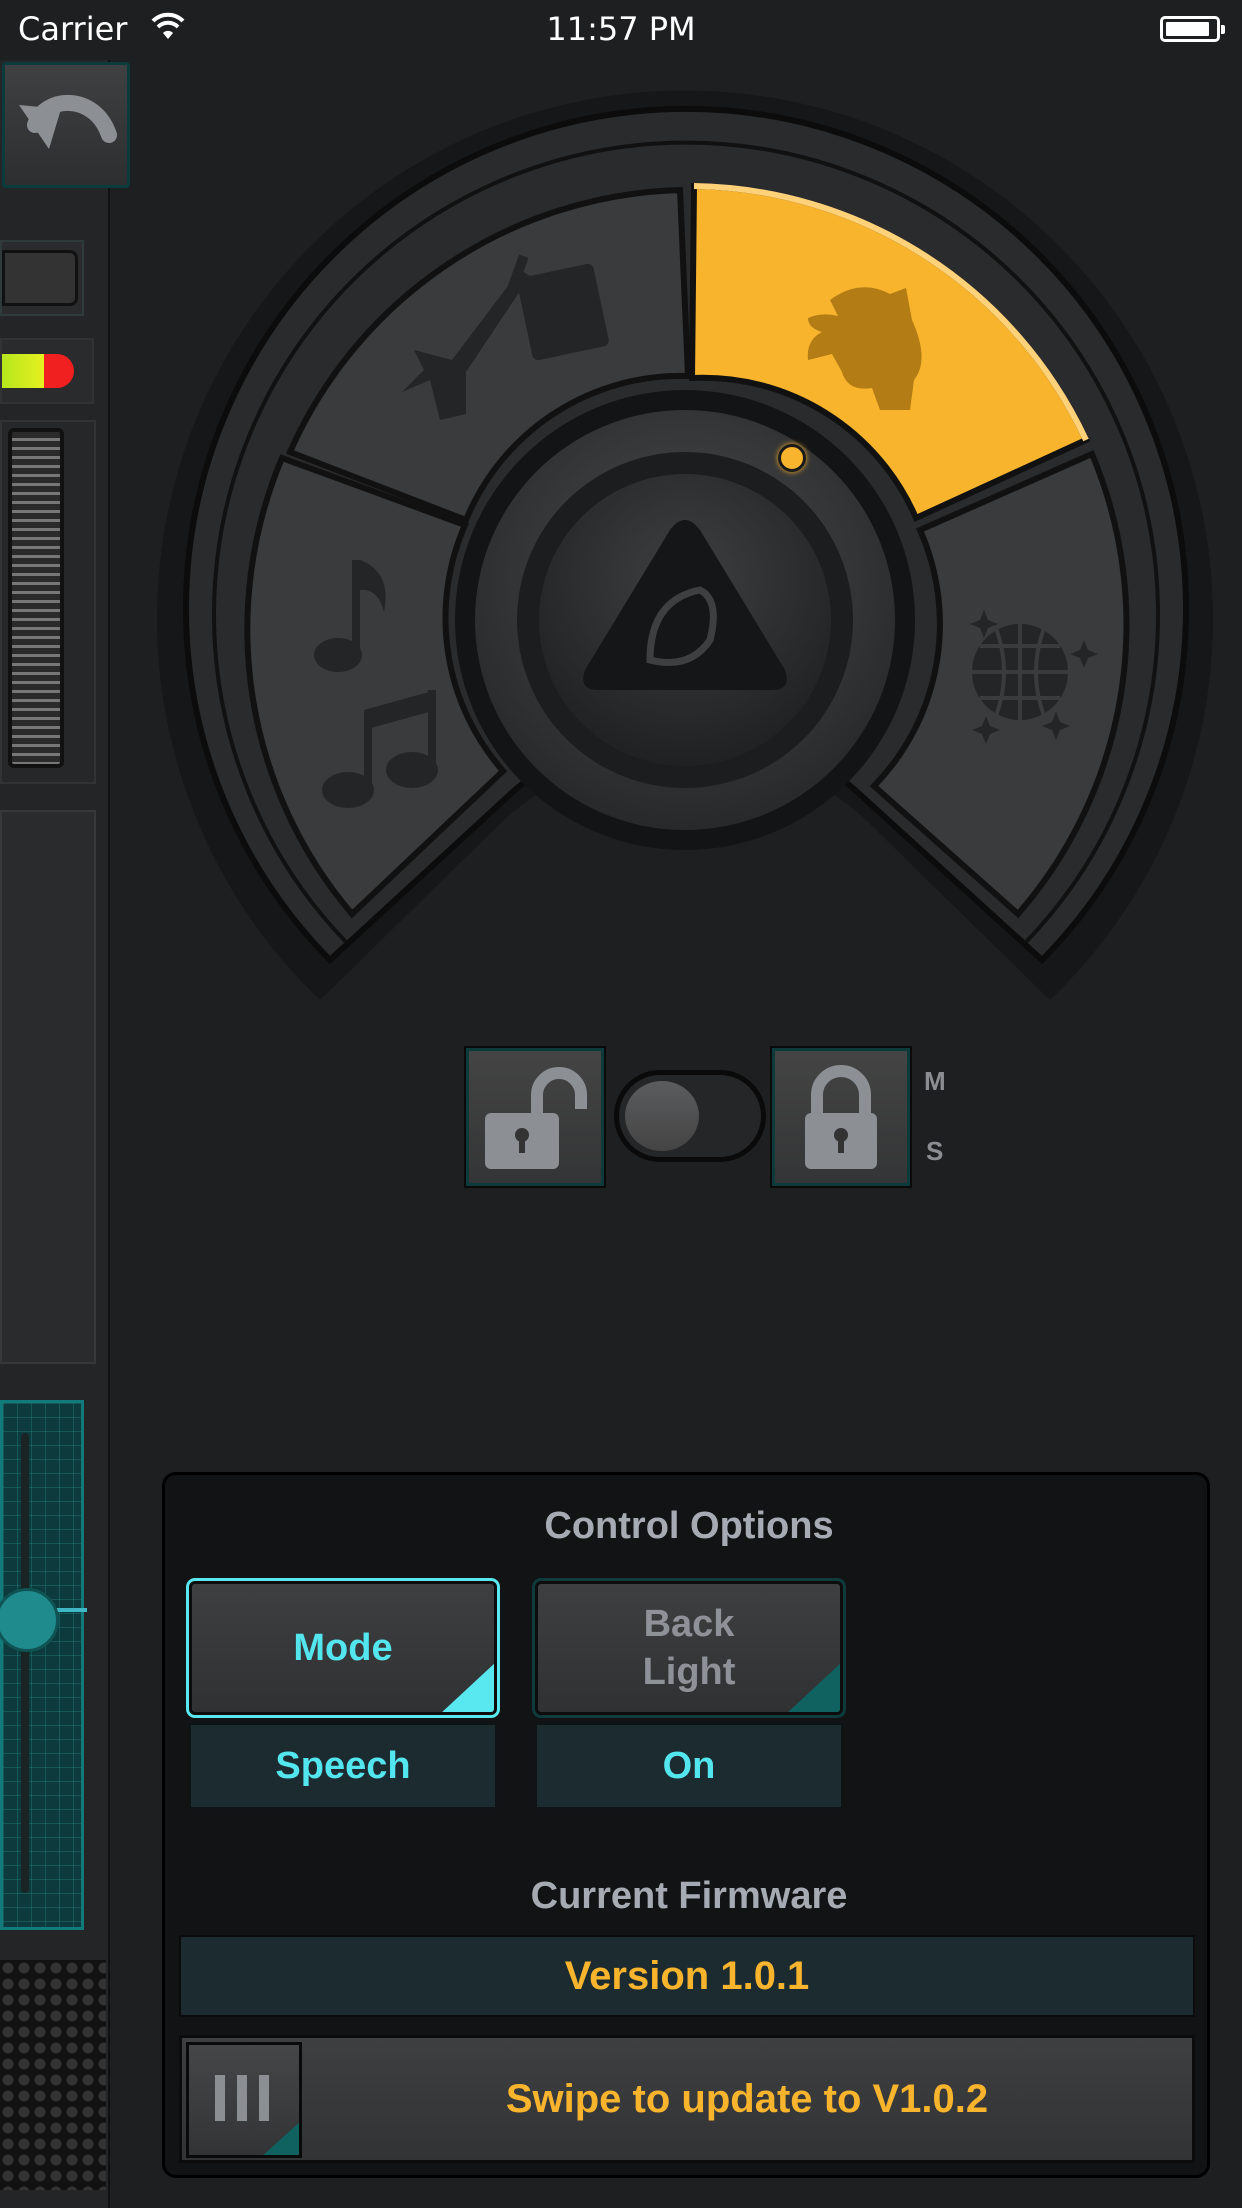  Describe the element at coordinates (747, 2099) in the screenshot. I see `swipe-label: Swipe to update to V1.0.2` at that location.